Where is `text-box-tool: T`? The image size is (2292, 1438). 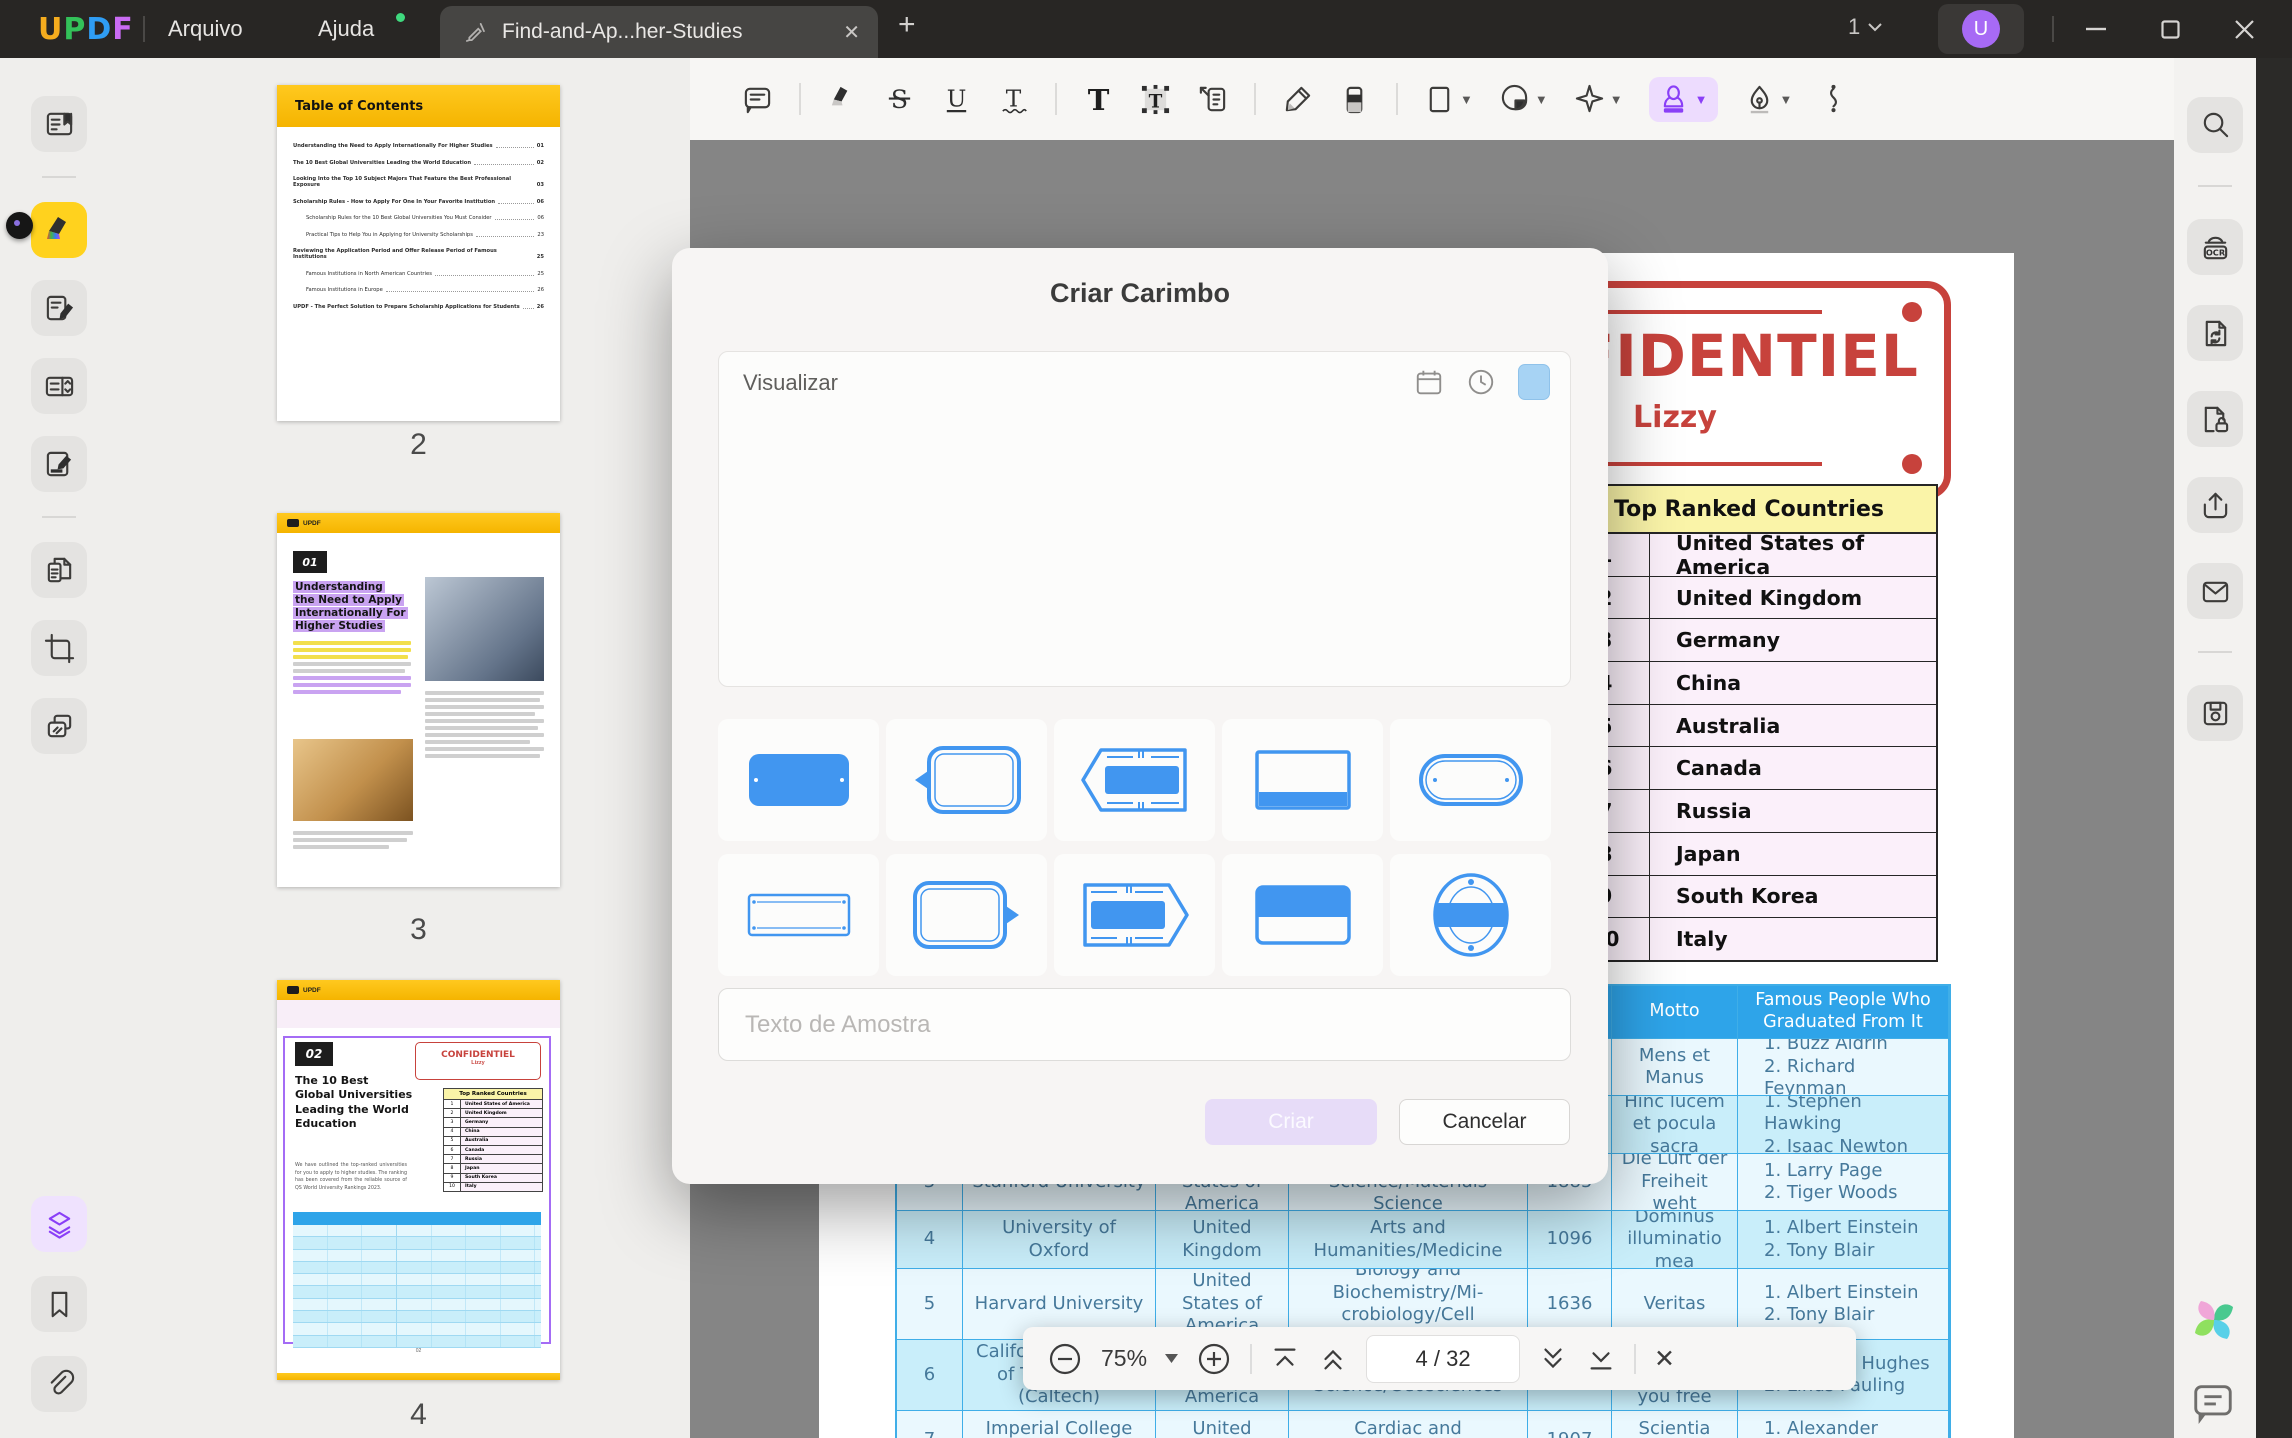 text-box-tool: T is located at coordinates (1155, 99).